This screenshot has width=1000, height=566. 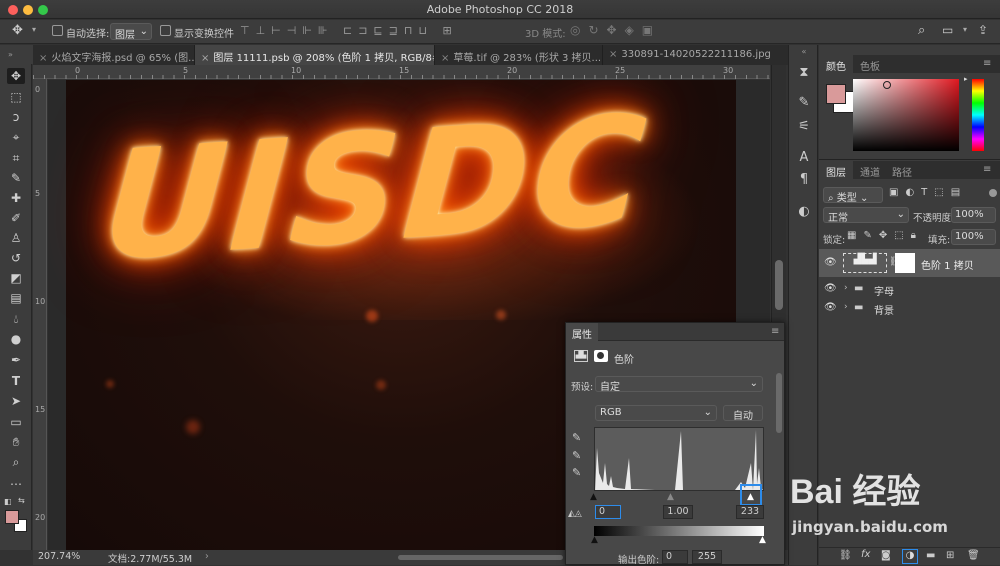 What do you see at coordinates (993, 193) in the screenshot?
I see `filter-toggle` at bounding box center [993, 193].